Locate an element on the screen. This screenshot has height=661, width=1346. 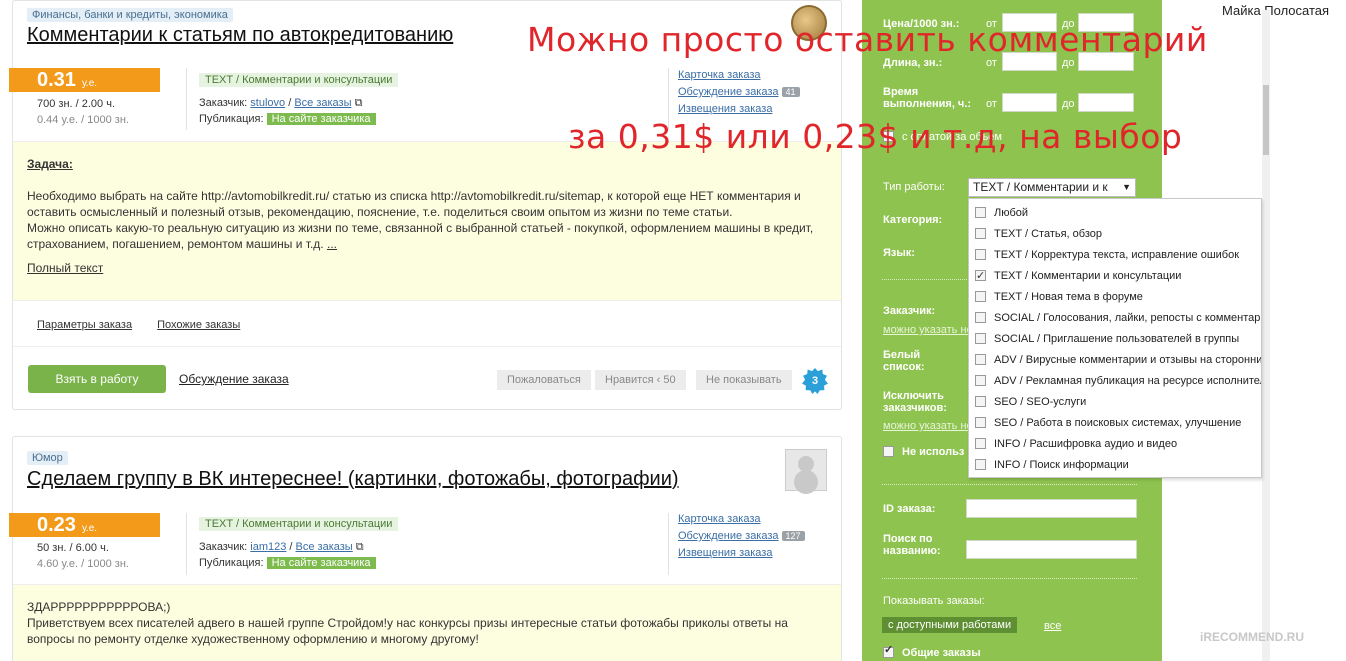
work-type-option-label: SEO / SEO-услуги is located at coordinates (1040, 402).